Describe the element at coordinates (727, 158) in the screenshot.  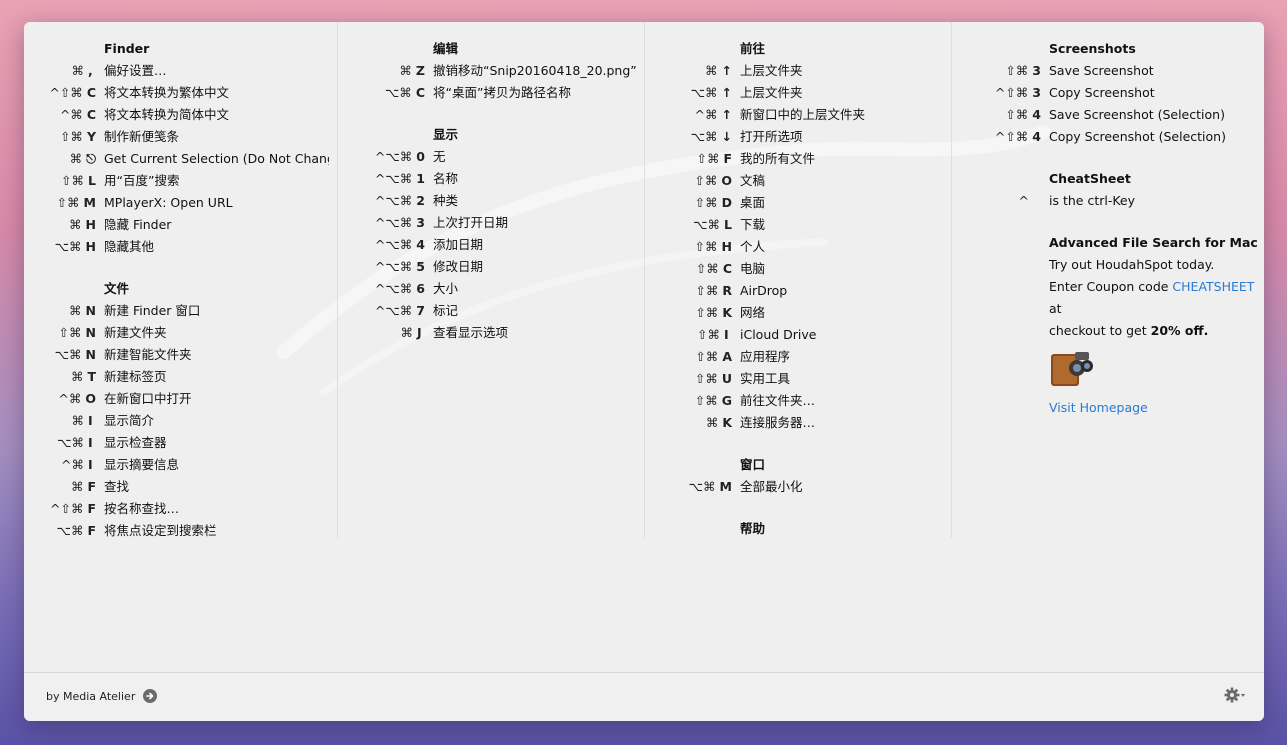
I see `key: F` at that location.